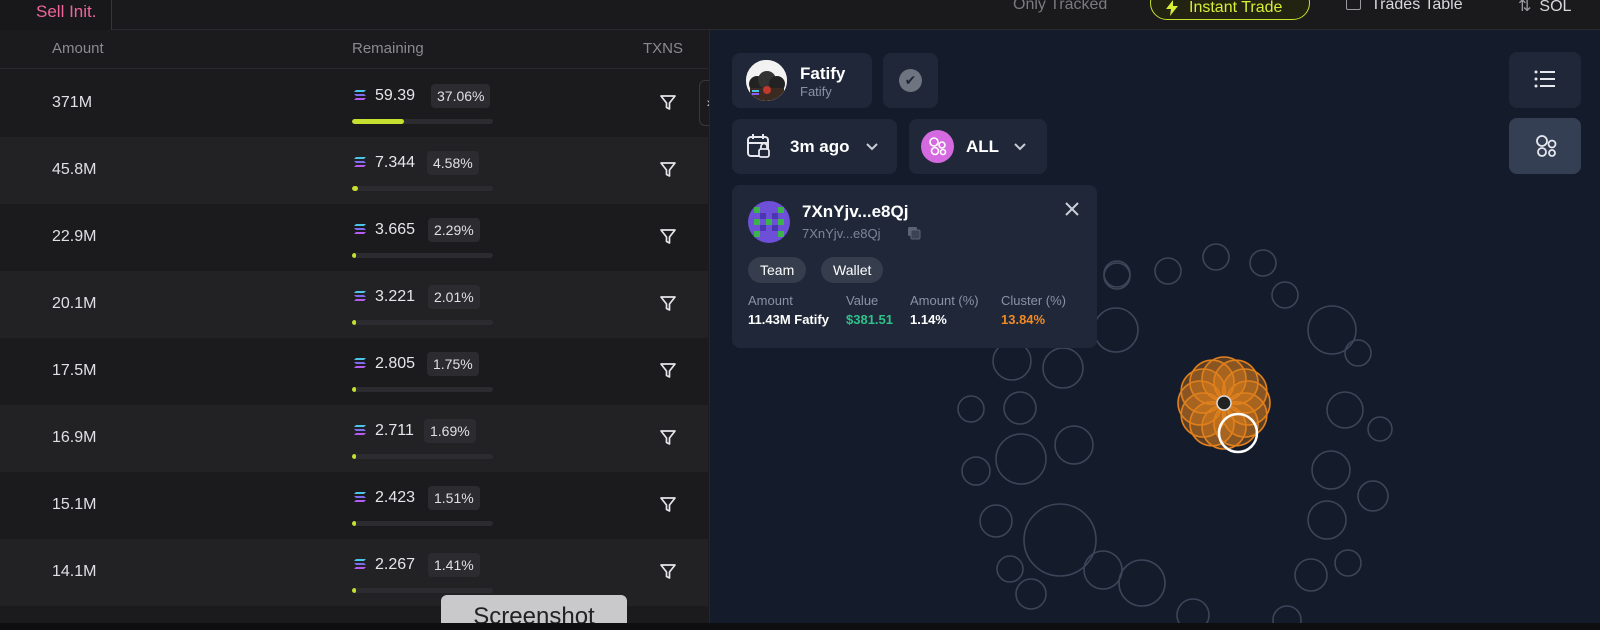 The height and width of the screenshot is (630, 1600). Describe the element at coordinates (74, 169) in the screenshot. I see `row-amount: 45.8M` at that location.